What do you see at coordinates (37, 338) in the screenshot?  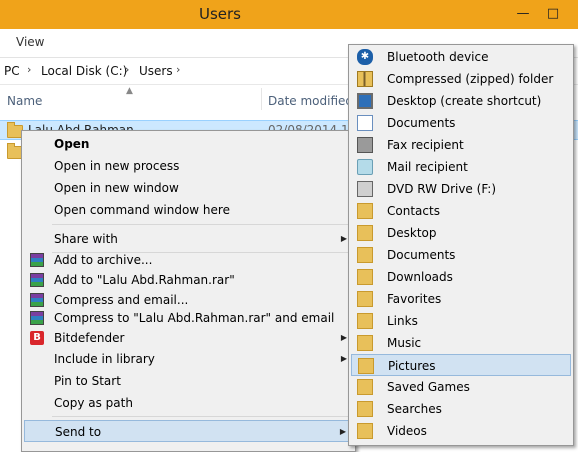 I see `bitdefender-icon: B` at bounding box center [37, 338].